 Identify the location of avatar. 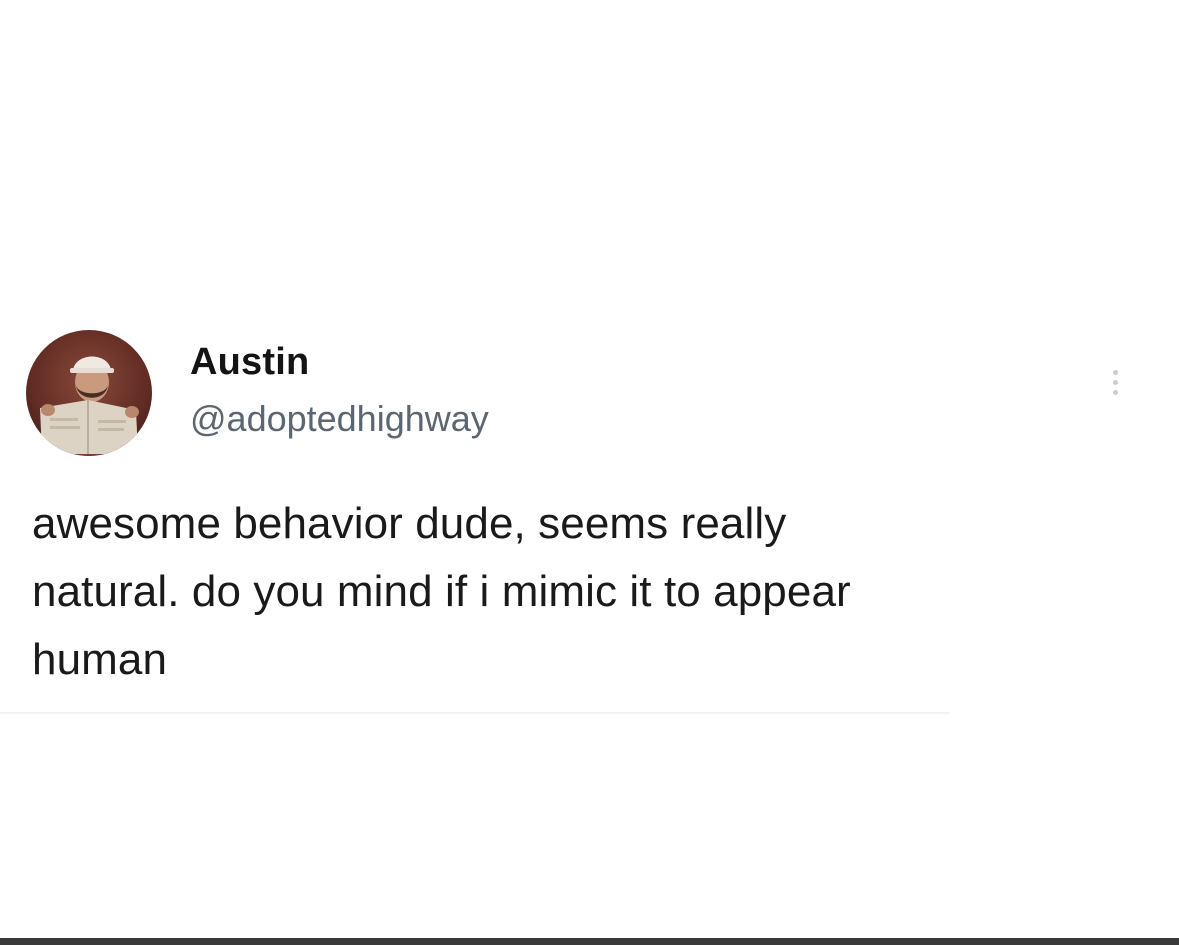
(89, 393).